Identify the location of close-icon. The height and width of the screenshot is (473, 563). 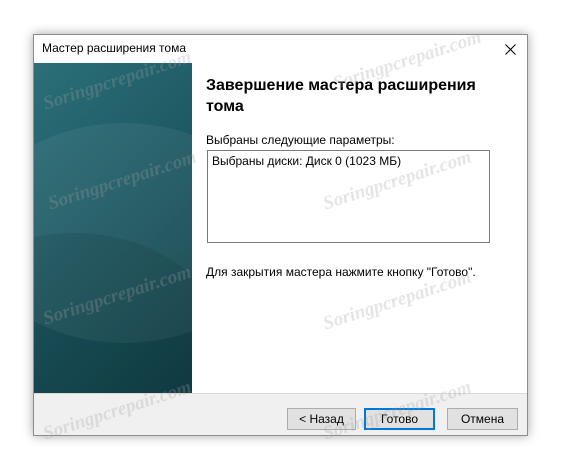
(510, 49).